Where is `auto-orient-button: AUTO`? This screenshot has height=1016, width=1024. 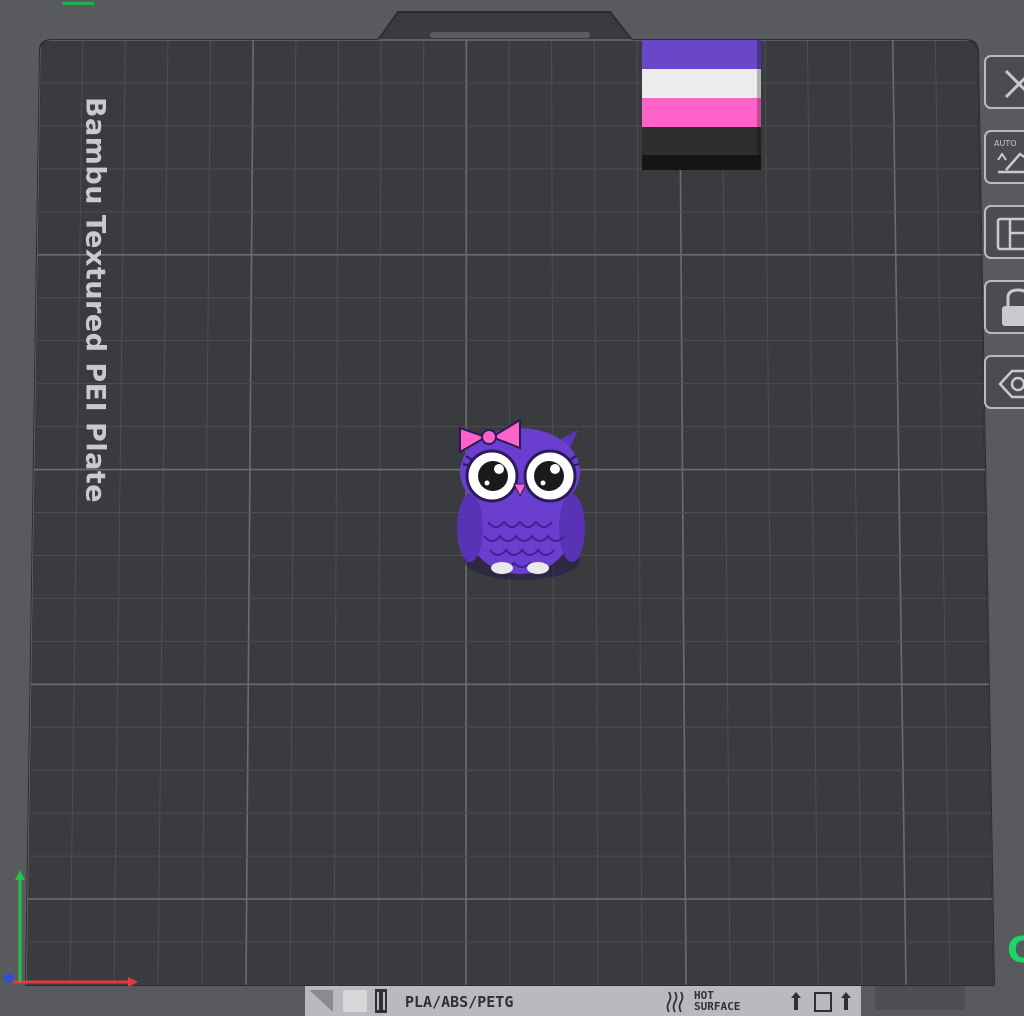 auto-orient-button: AUTO is located at coordinates (1004, 157).